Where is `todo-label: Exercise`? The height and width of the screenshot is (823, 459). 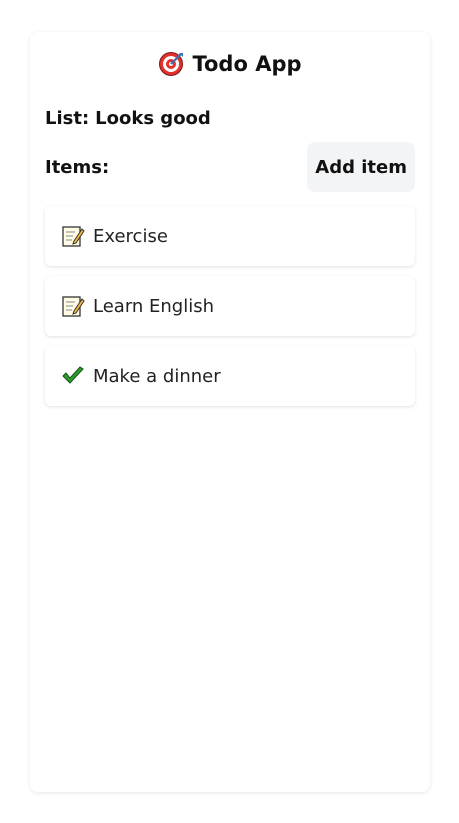
todo-label: Exercise is located at coordinates (130, 236).